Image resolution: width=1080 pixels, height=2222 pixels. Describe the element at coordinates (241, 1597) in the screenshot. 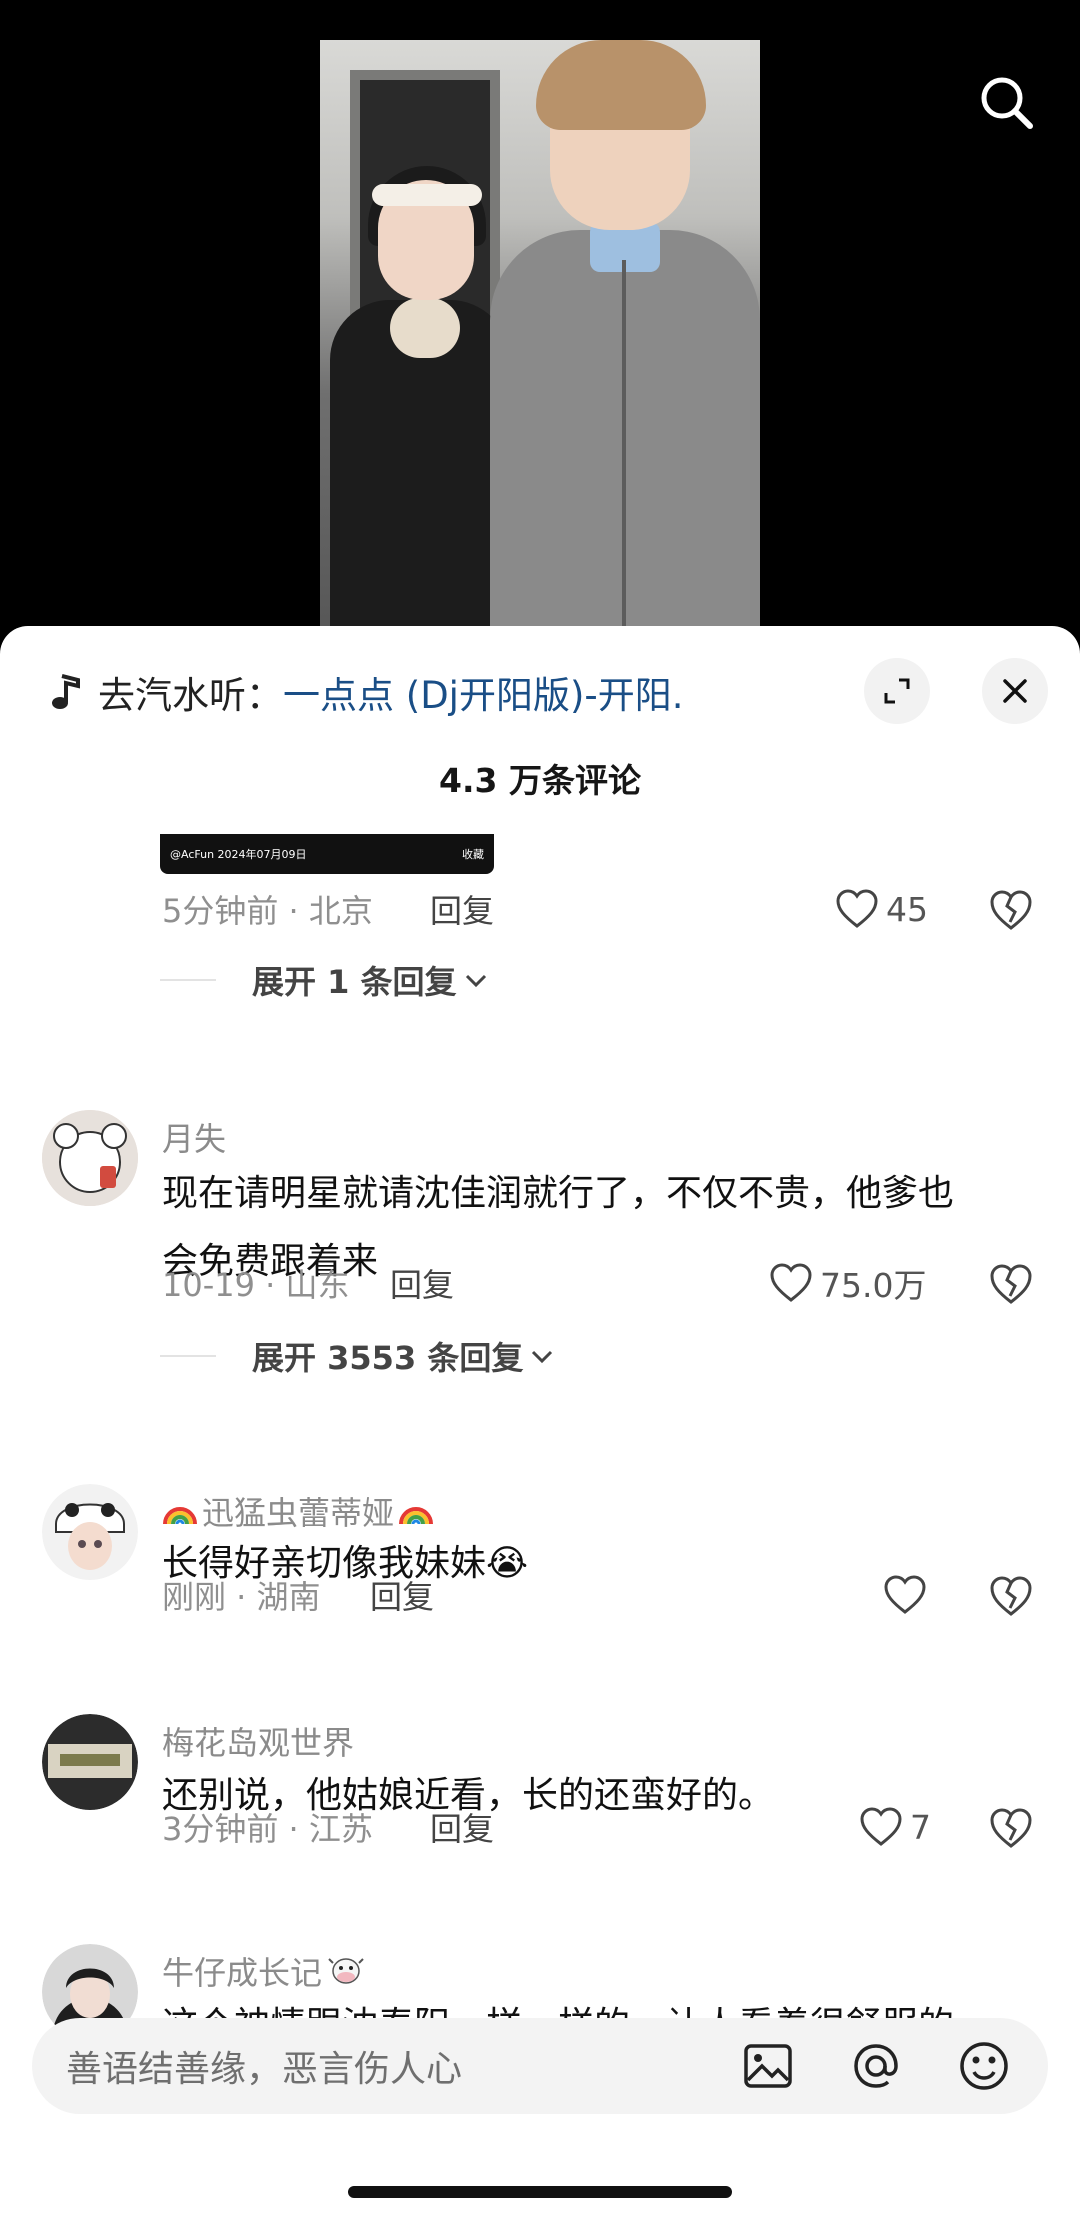

I see `comment-meta: 刚刚 · 湖南` at that location.